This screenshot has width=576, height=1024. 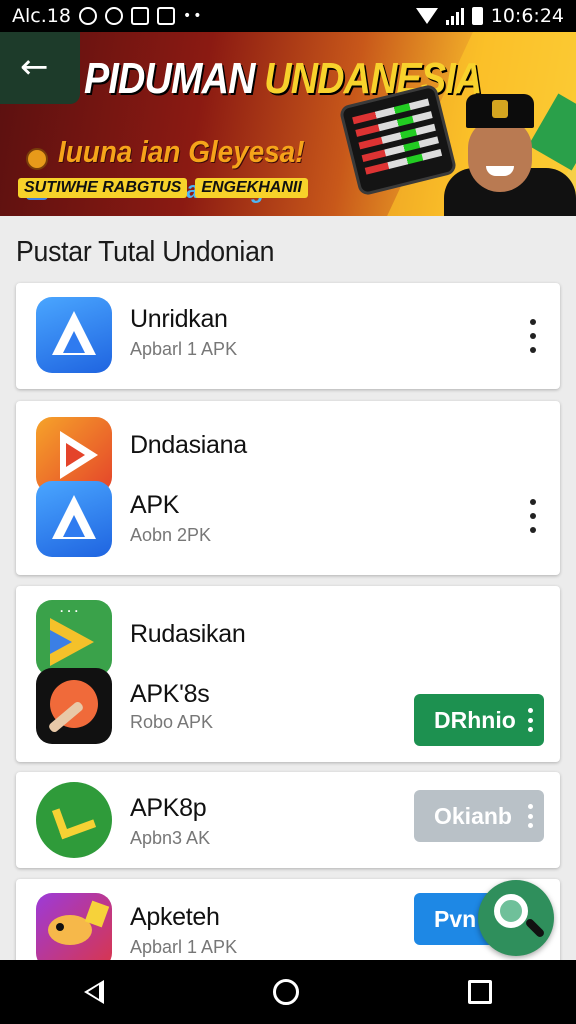 What do you see at coordinates (477, 16) in the screenshot?
I see `battery-icon` at bounding box center [477, 16].